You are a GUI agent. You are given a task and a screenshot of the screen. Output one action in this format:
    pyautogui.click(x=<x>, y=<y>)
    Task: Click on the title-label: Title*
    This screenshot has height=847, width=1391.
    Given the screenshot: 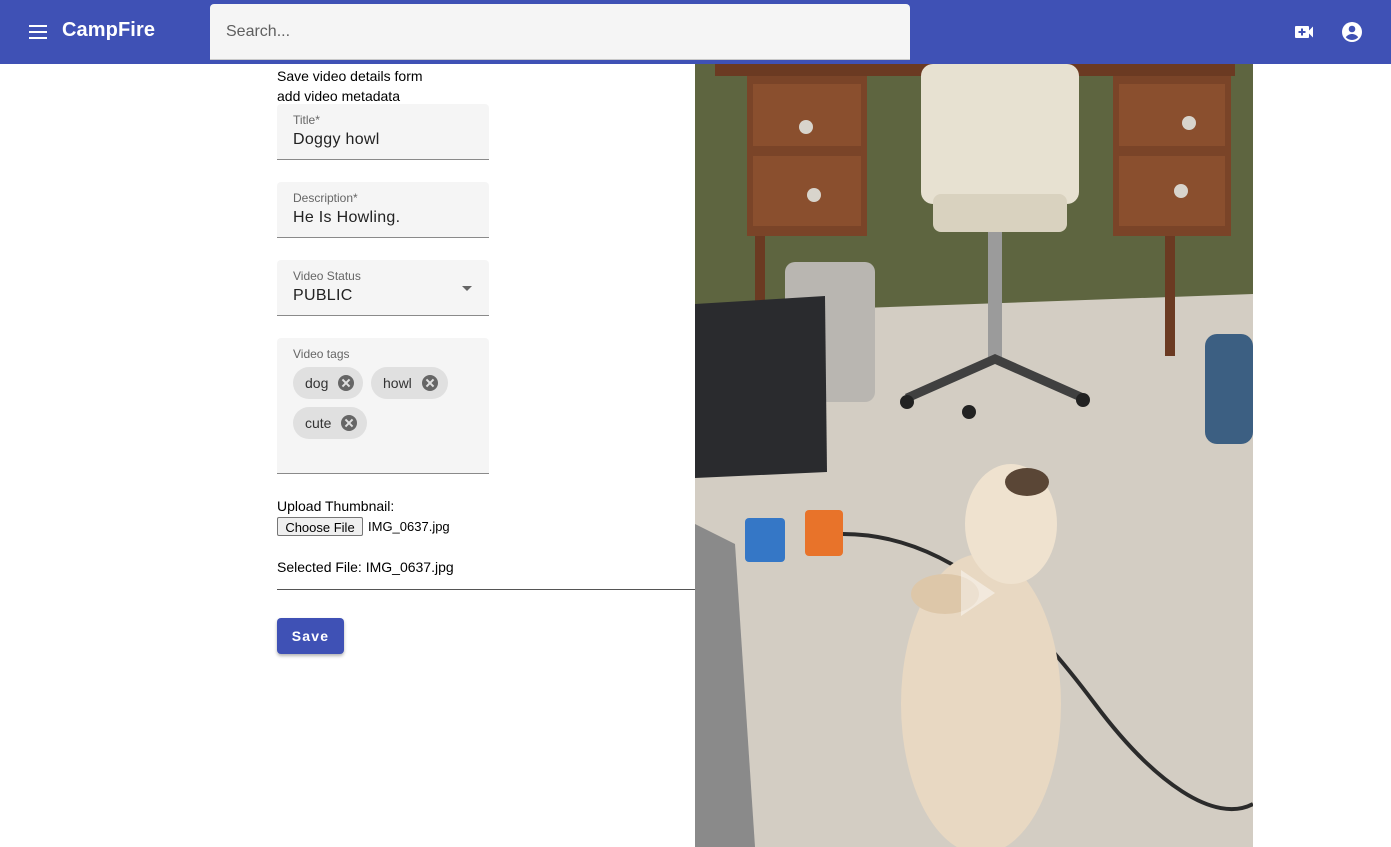 What is the action you would take?
    pyautogui.click(x=306, y=120)
    